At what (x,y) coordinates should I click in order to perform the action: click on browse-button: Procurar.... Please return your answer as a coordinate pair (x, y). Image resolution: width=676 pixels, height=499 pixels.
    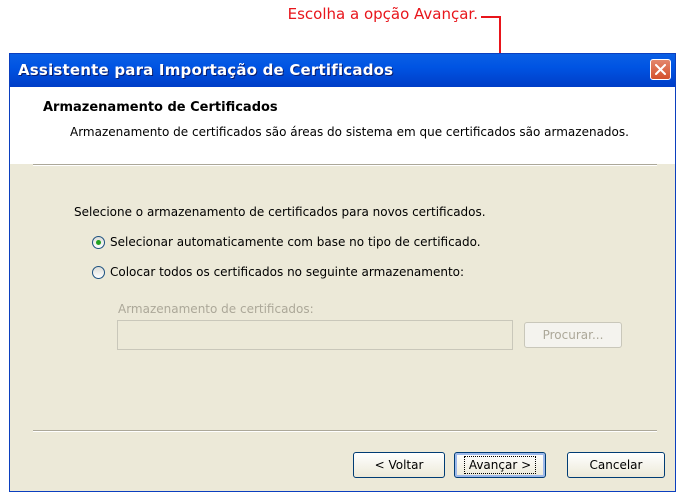
    Looking at the image, I should click on (573, 335).